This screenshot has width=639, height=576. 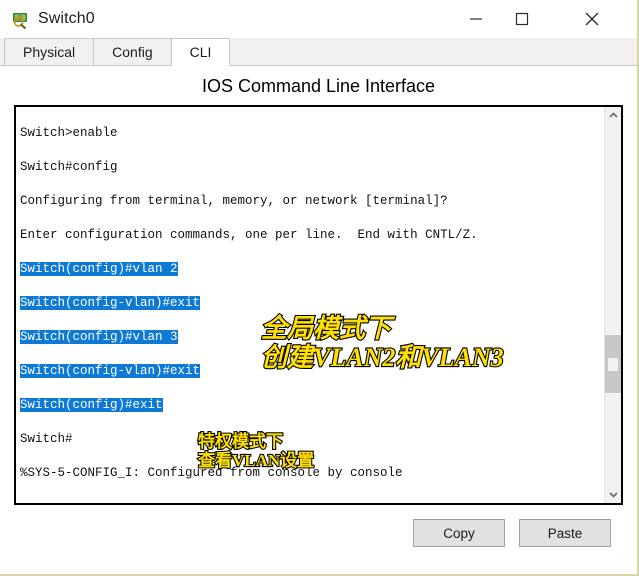 What do you see at coordinates (99, 269) in the screenshot?
I see `terminal-line-selected: Switch(config)#vlan 2` at bounding box center [99, 269].